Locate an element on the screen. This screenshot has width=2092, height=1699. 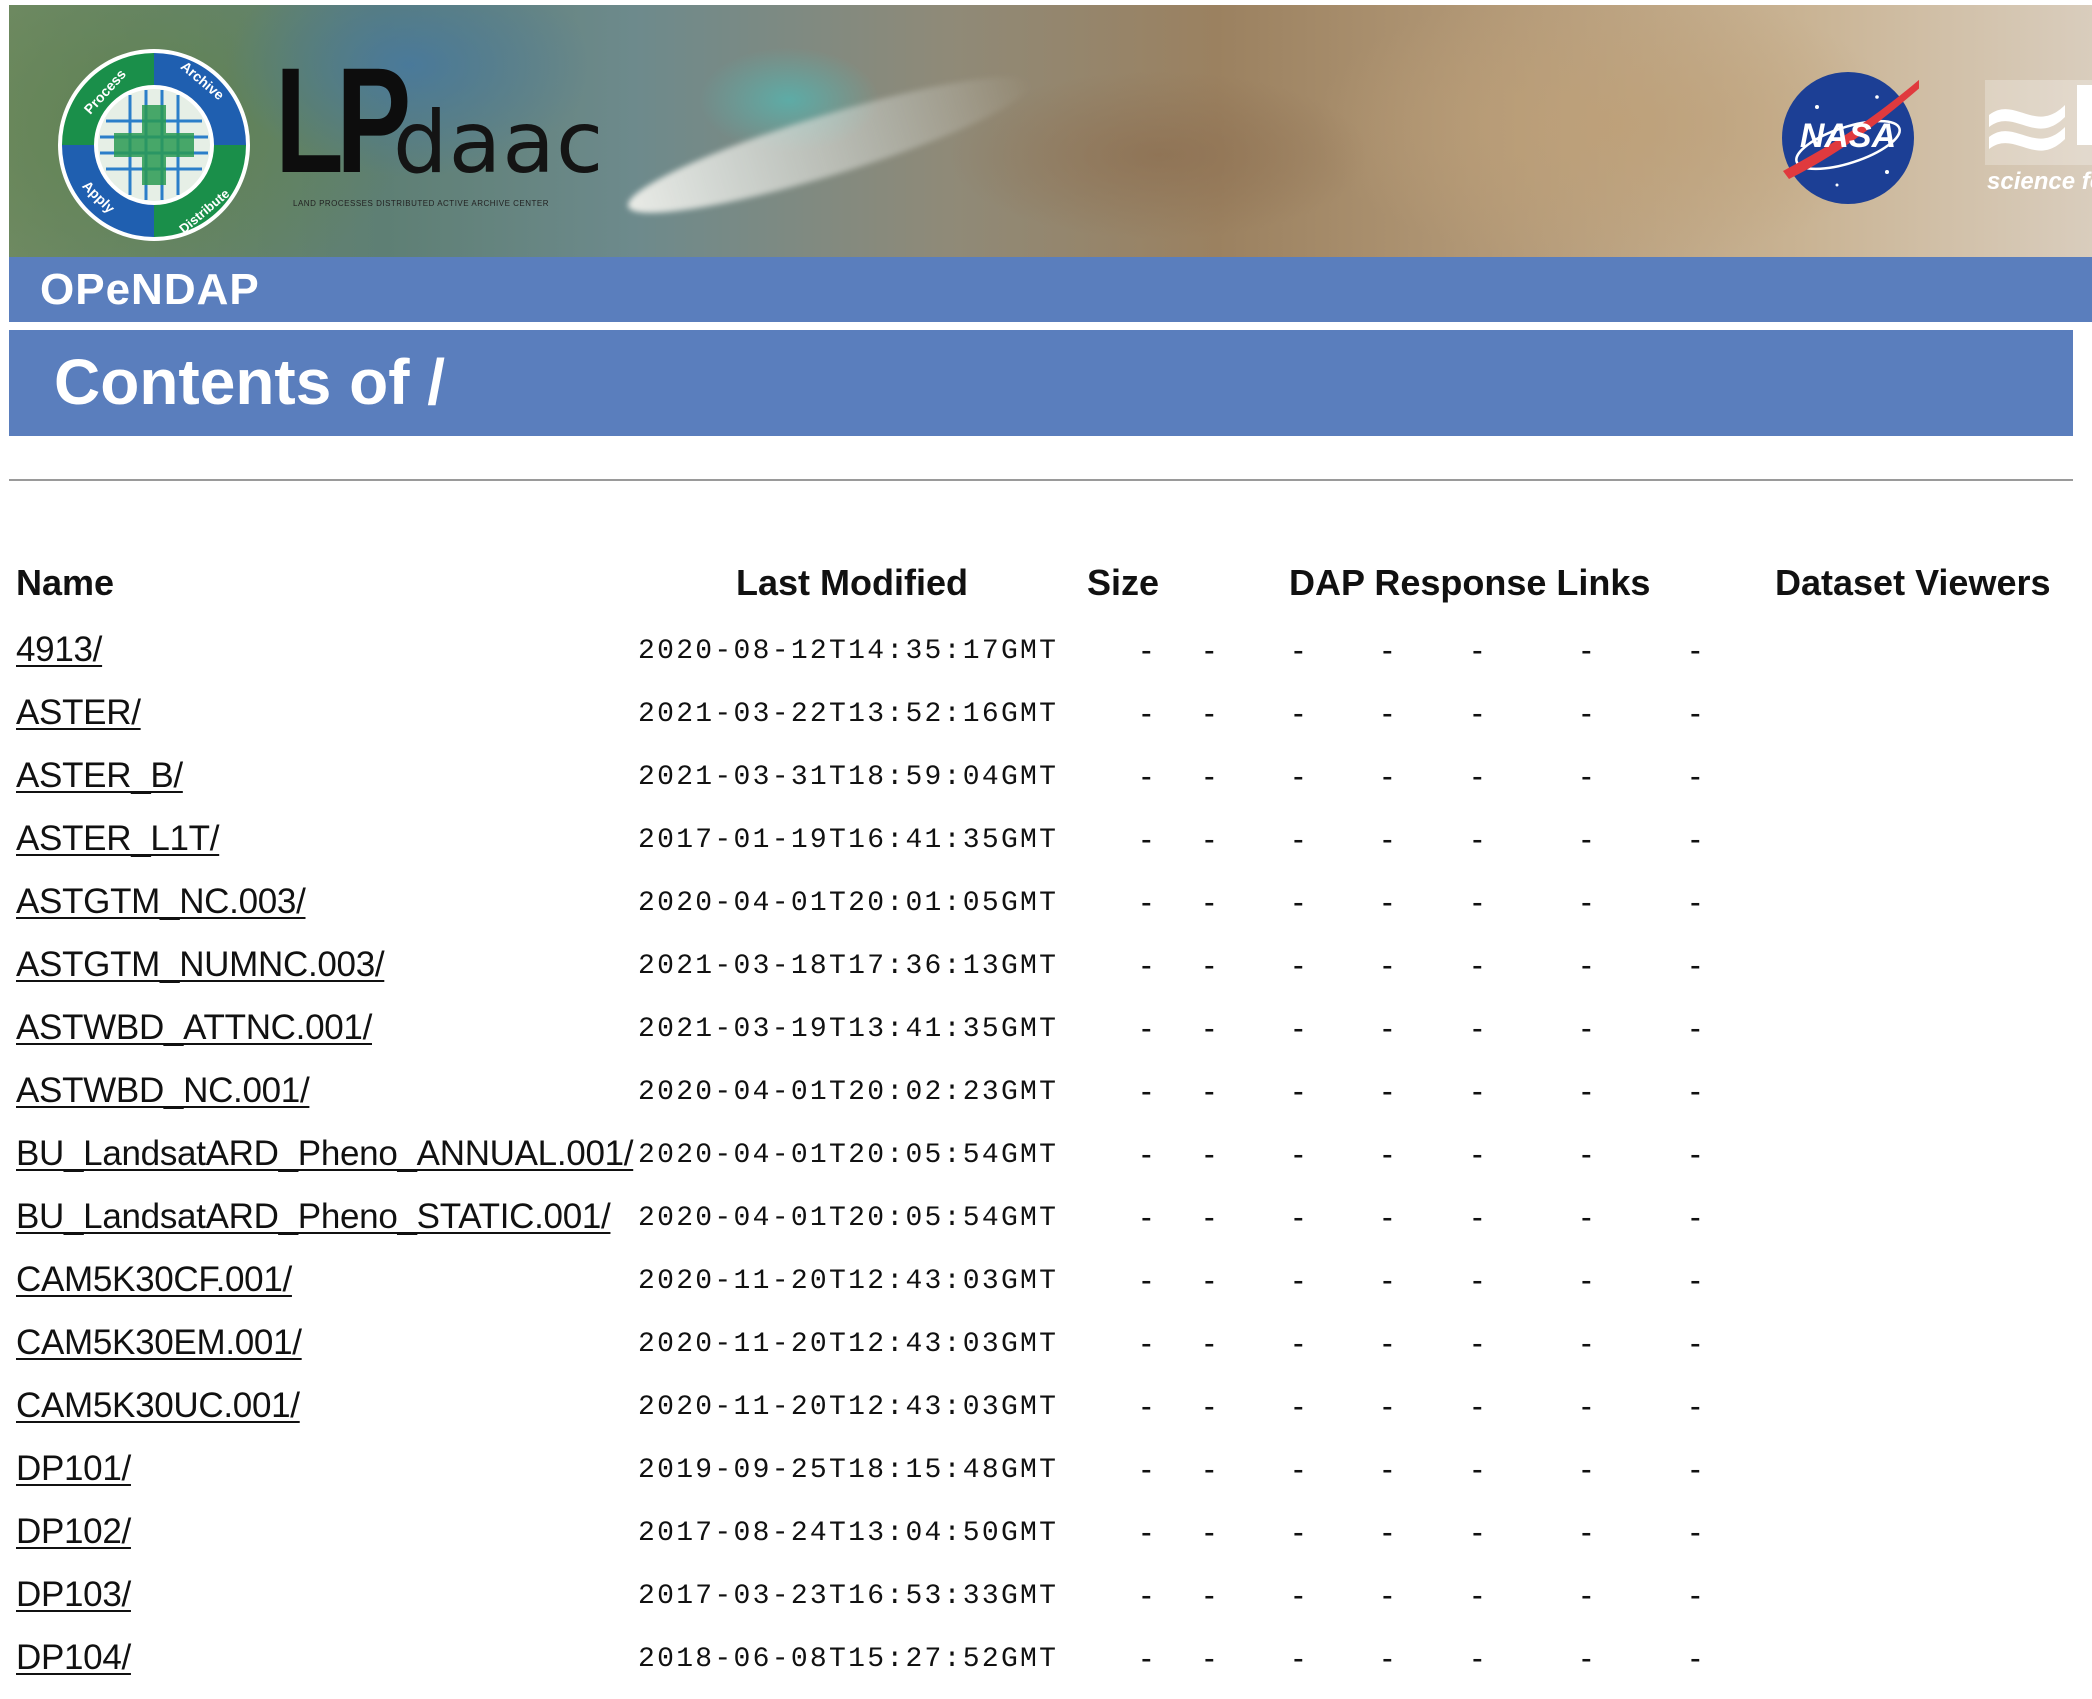
table-row: ASTER_B/2021-03-31T18:59:04GMT - - - - - - - is located at coordinates (1046, 785).